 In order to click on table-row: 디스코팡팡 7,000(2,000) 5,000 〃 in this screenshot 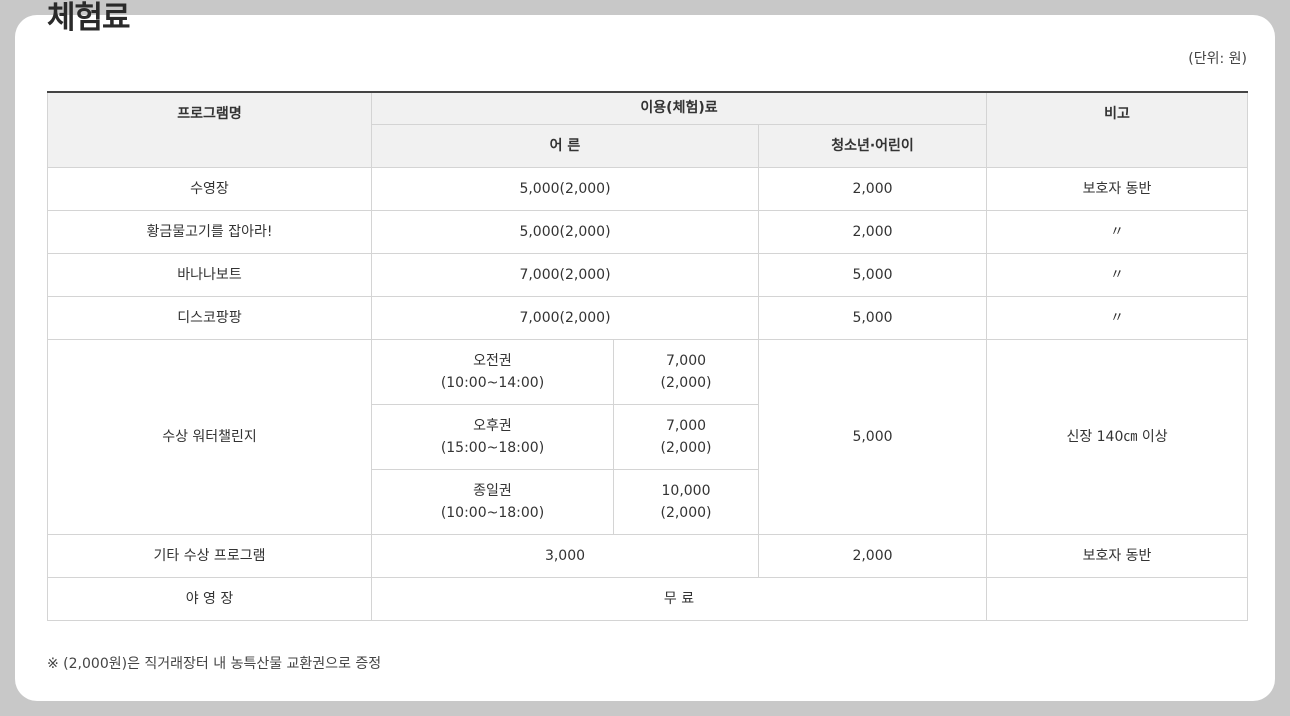, I will do `click(648, 317)`.